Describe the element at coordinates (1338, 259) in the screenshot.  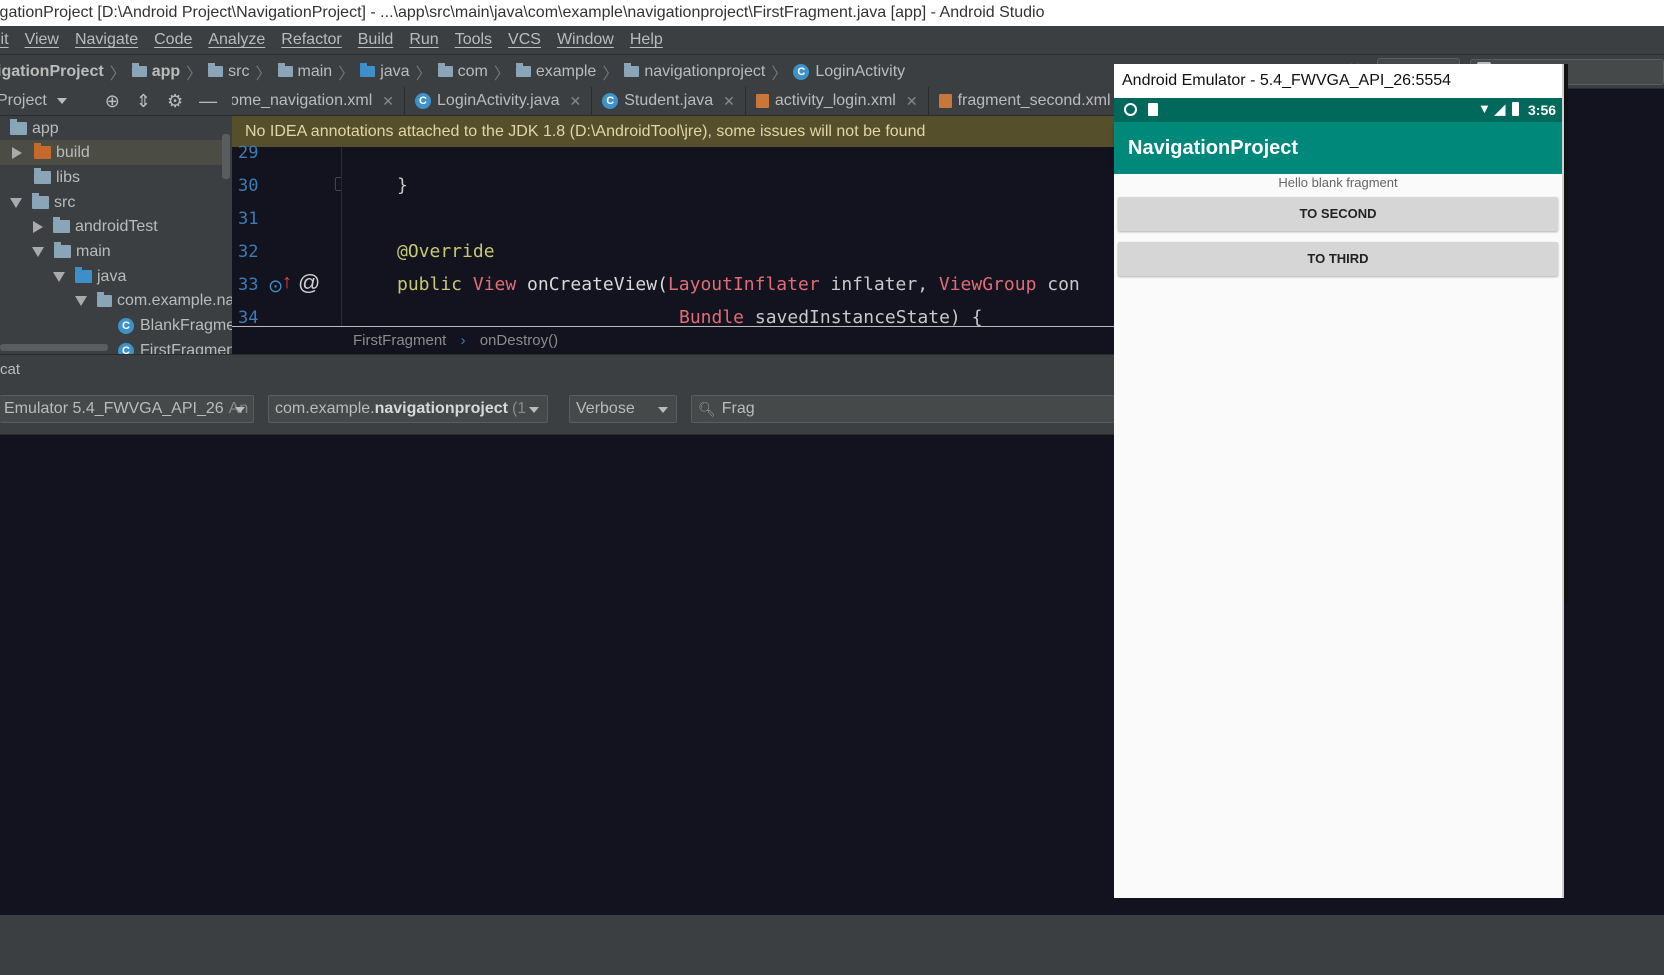
I see `to-third-button: TO THIRD` at that location.